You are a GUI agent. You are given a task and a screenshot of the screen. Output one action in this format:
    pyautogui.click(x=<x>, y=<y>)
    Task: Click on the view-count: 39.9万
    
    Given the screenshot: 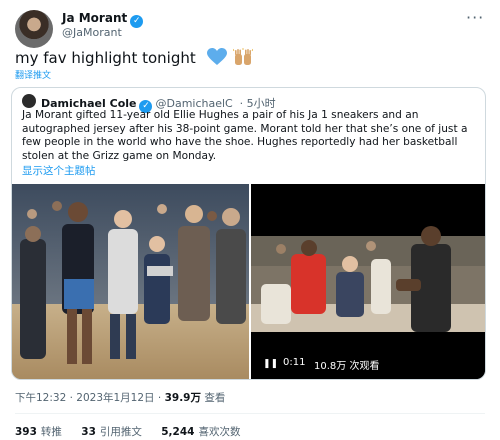 What is the action you would take?
    pyautogui.click(x=182, y=398)
    